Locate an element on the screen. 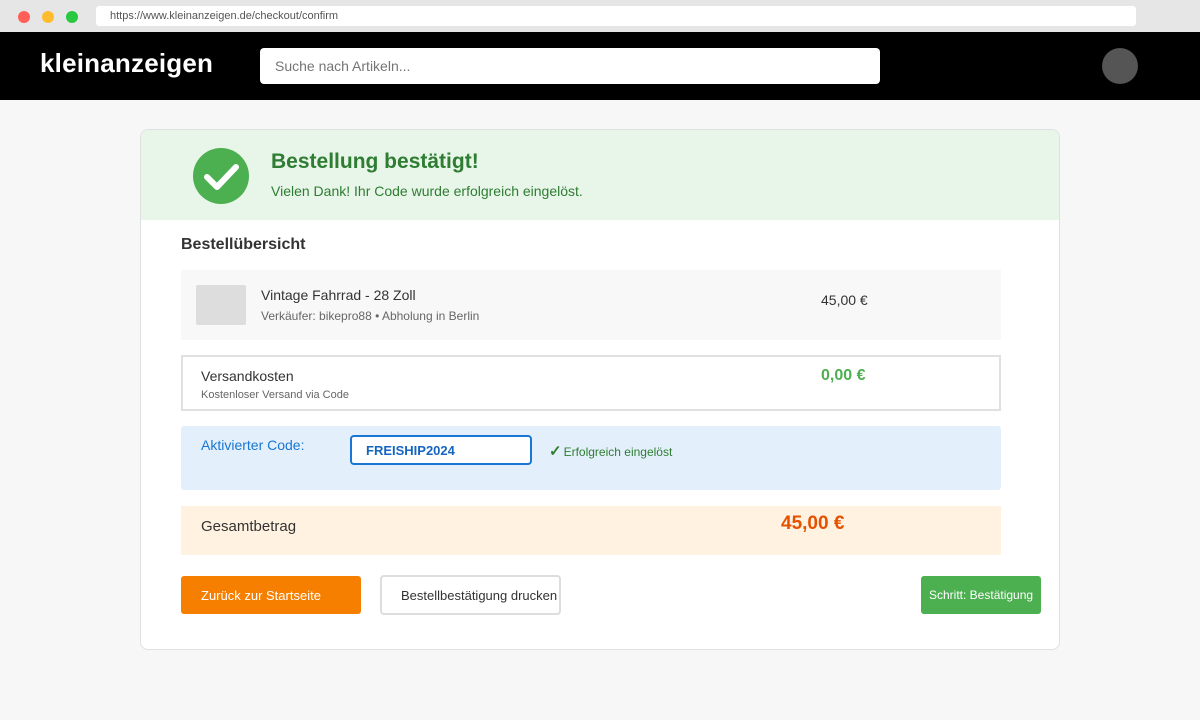  minimize-window-button is located at coordinates (48, 17).